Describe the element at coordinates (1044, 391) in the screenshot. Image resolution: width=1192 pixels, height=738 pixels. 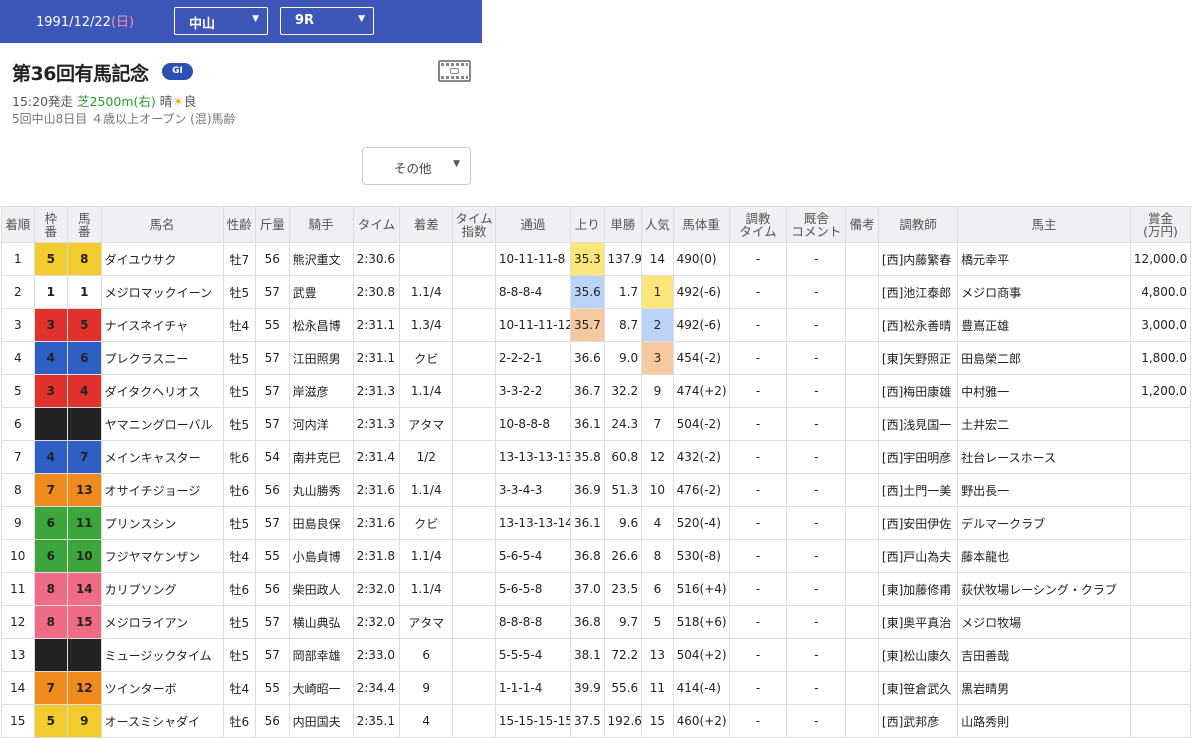
I see `cell-owner: 中村雅一` at that location.